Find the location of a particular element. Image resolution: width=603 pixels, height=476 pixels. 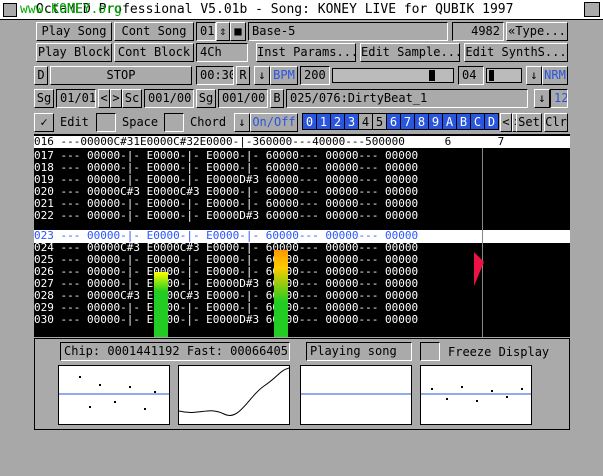

channel-button: 7 is located at coordinates (407, 121).